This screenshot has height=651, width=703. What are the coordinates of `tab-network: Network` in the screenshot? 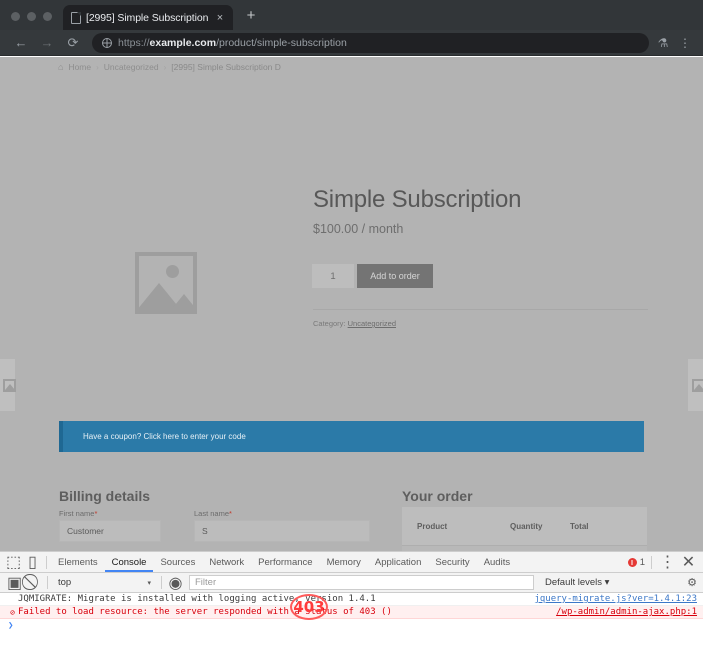 It's located at (226, 562).